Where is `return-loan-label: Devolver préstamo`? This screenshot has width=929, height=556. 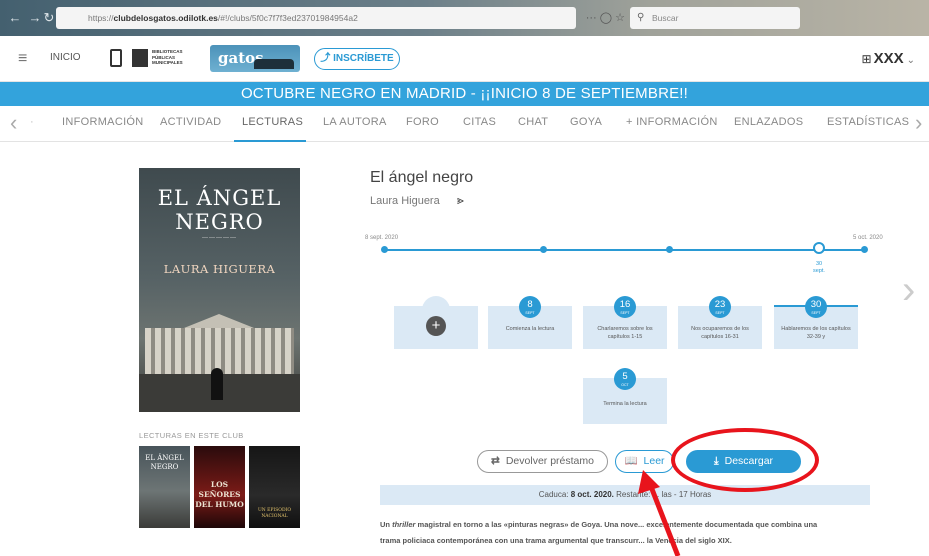
return-loan-label: Devolver préstamo is located at coordinates (549, 461).